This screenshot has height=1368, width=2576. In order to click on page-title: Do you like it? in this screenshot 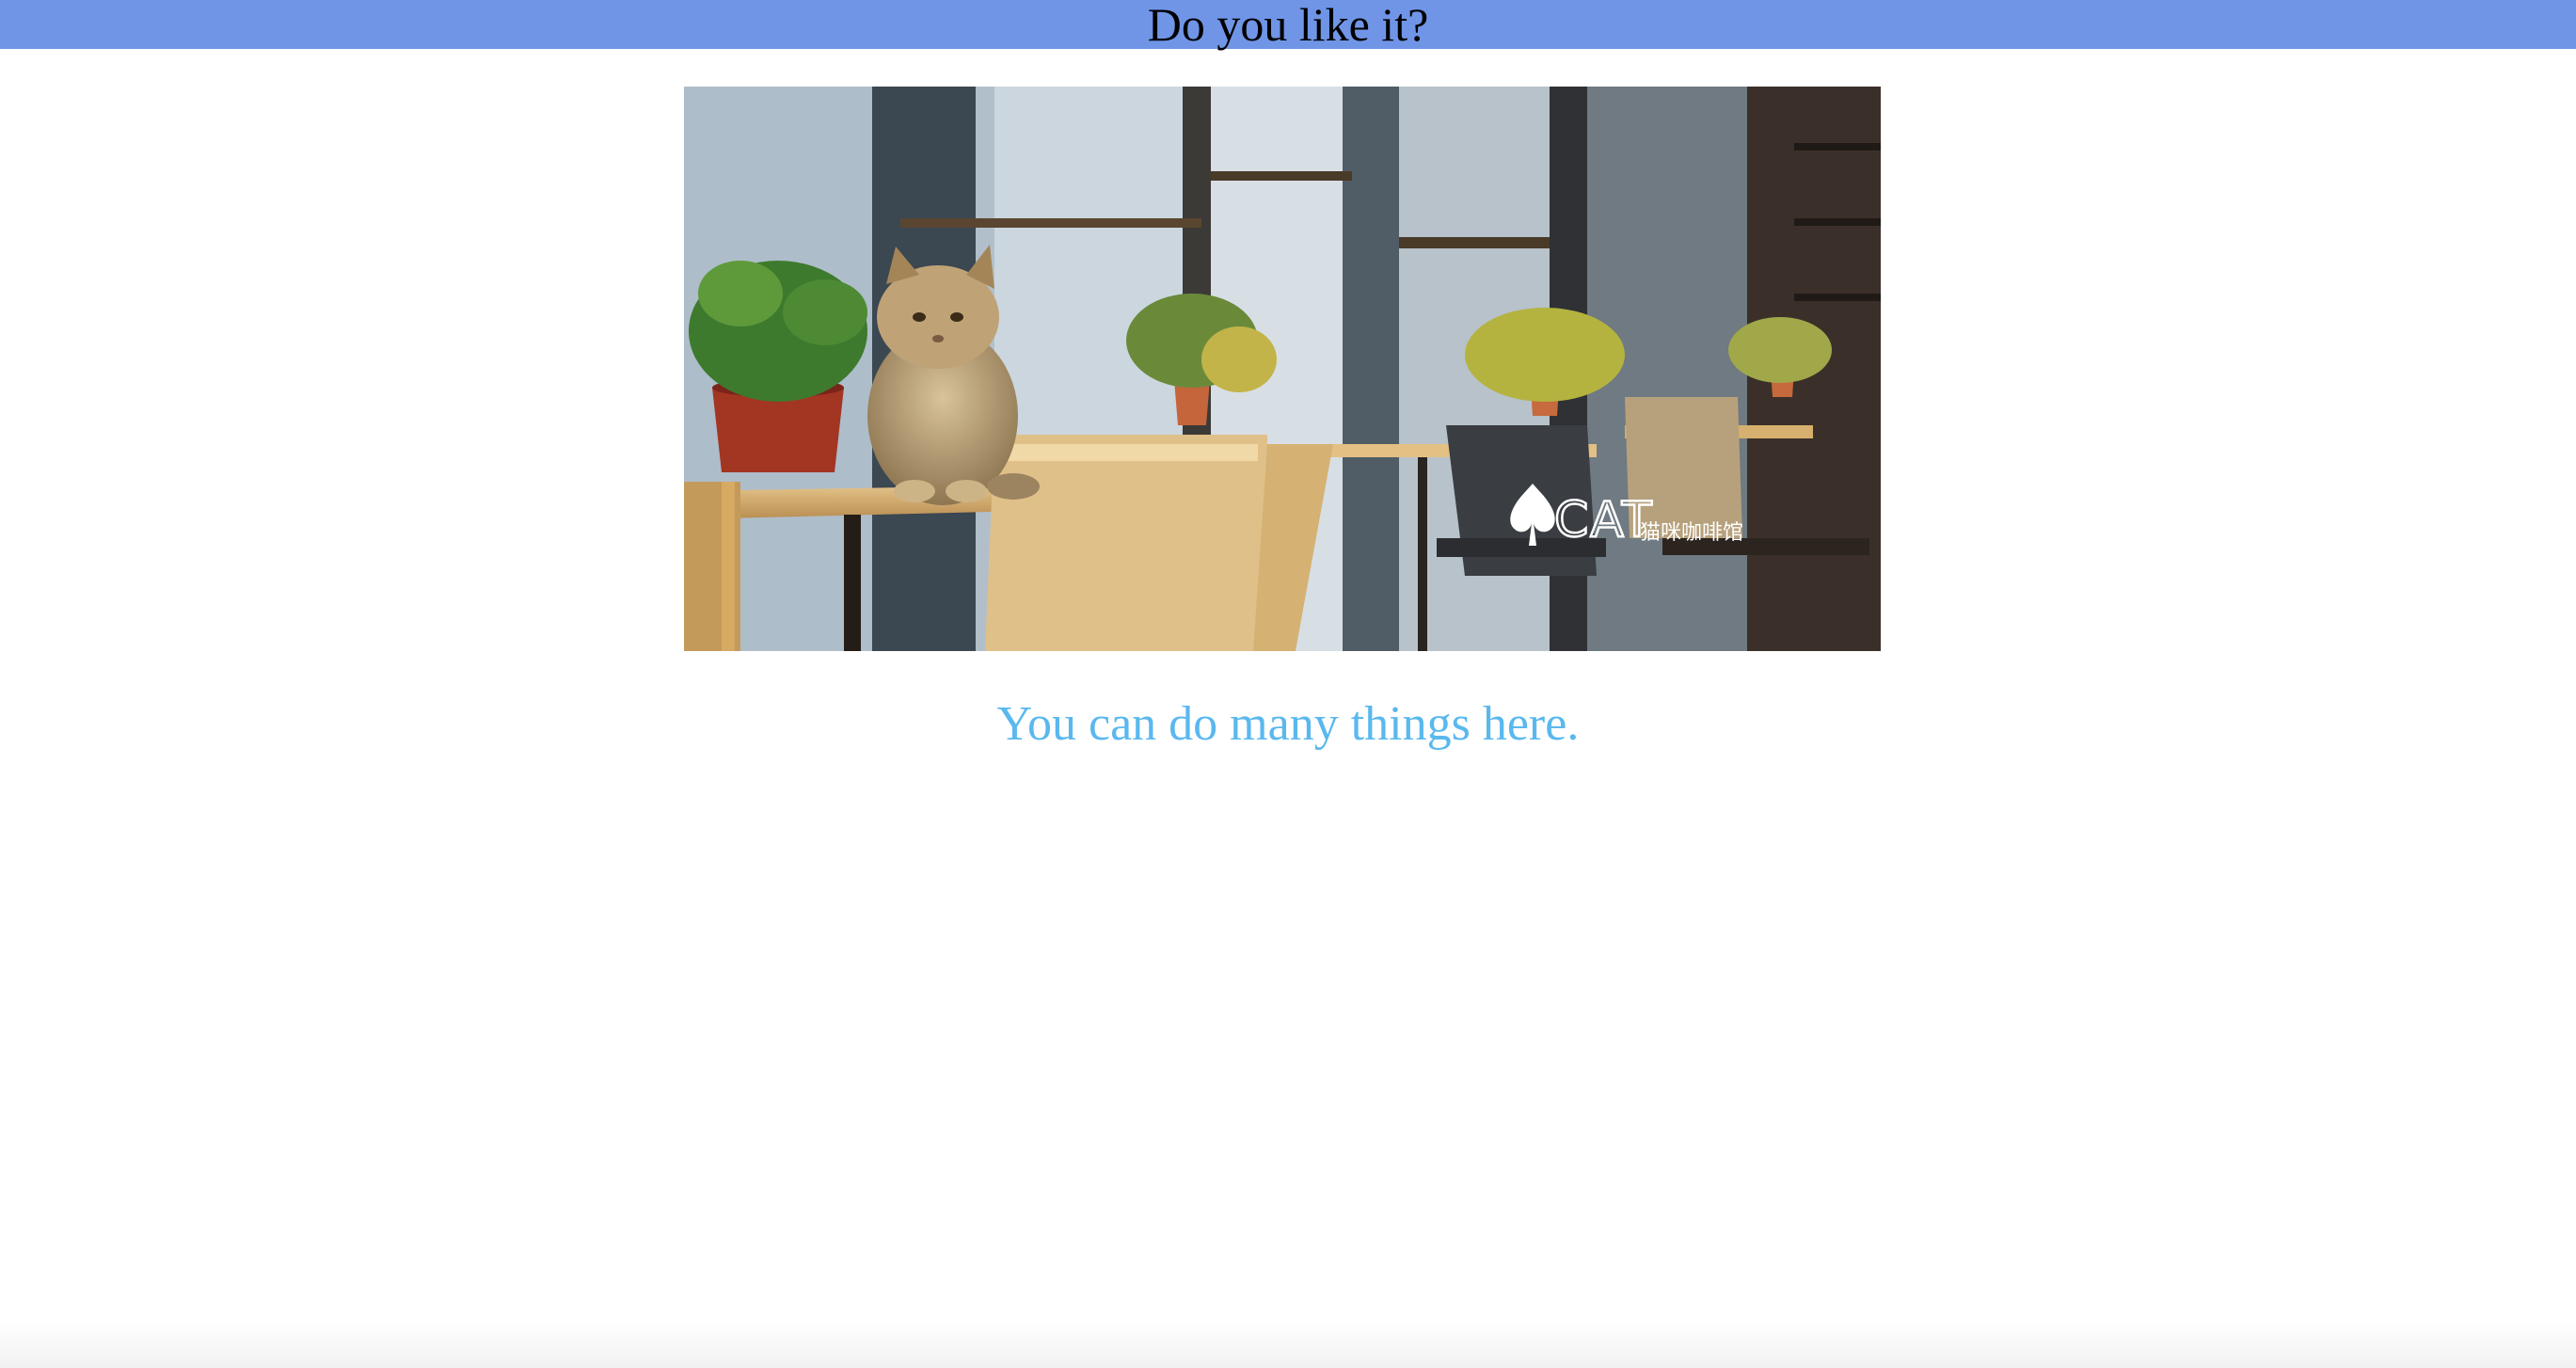, I will do `click(1288, 25)`.